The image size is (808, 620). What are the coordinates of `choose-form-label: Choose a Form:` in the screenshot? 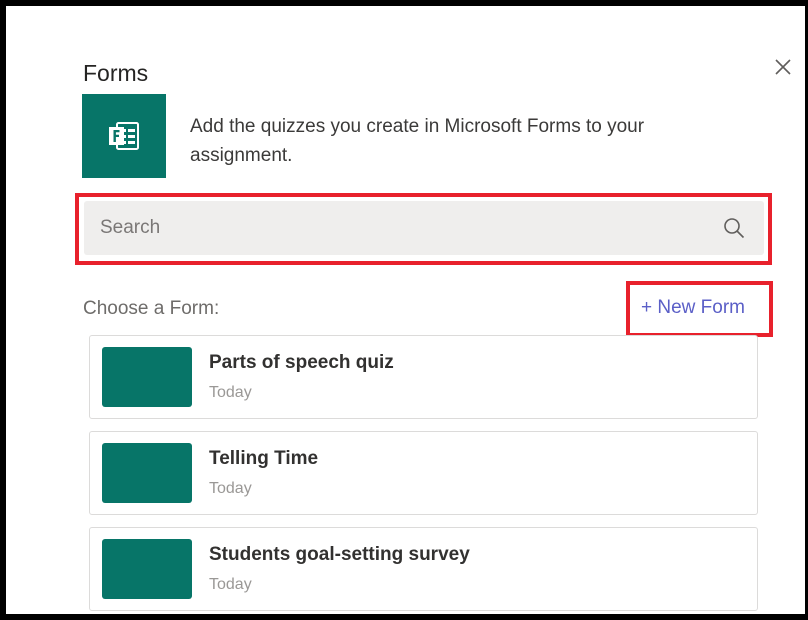 It's located at (151, 308).